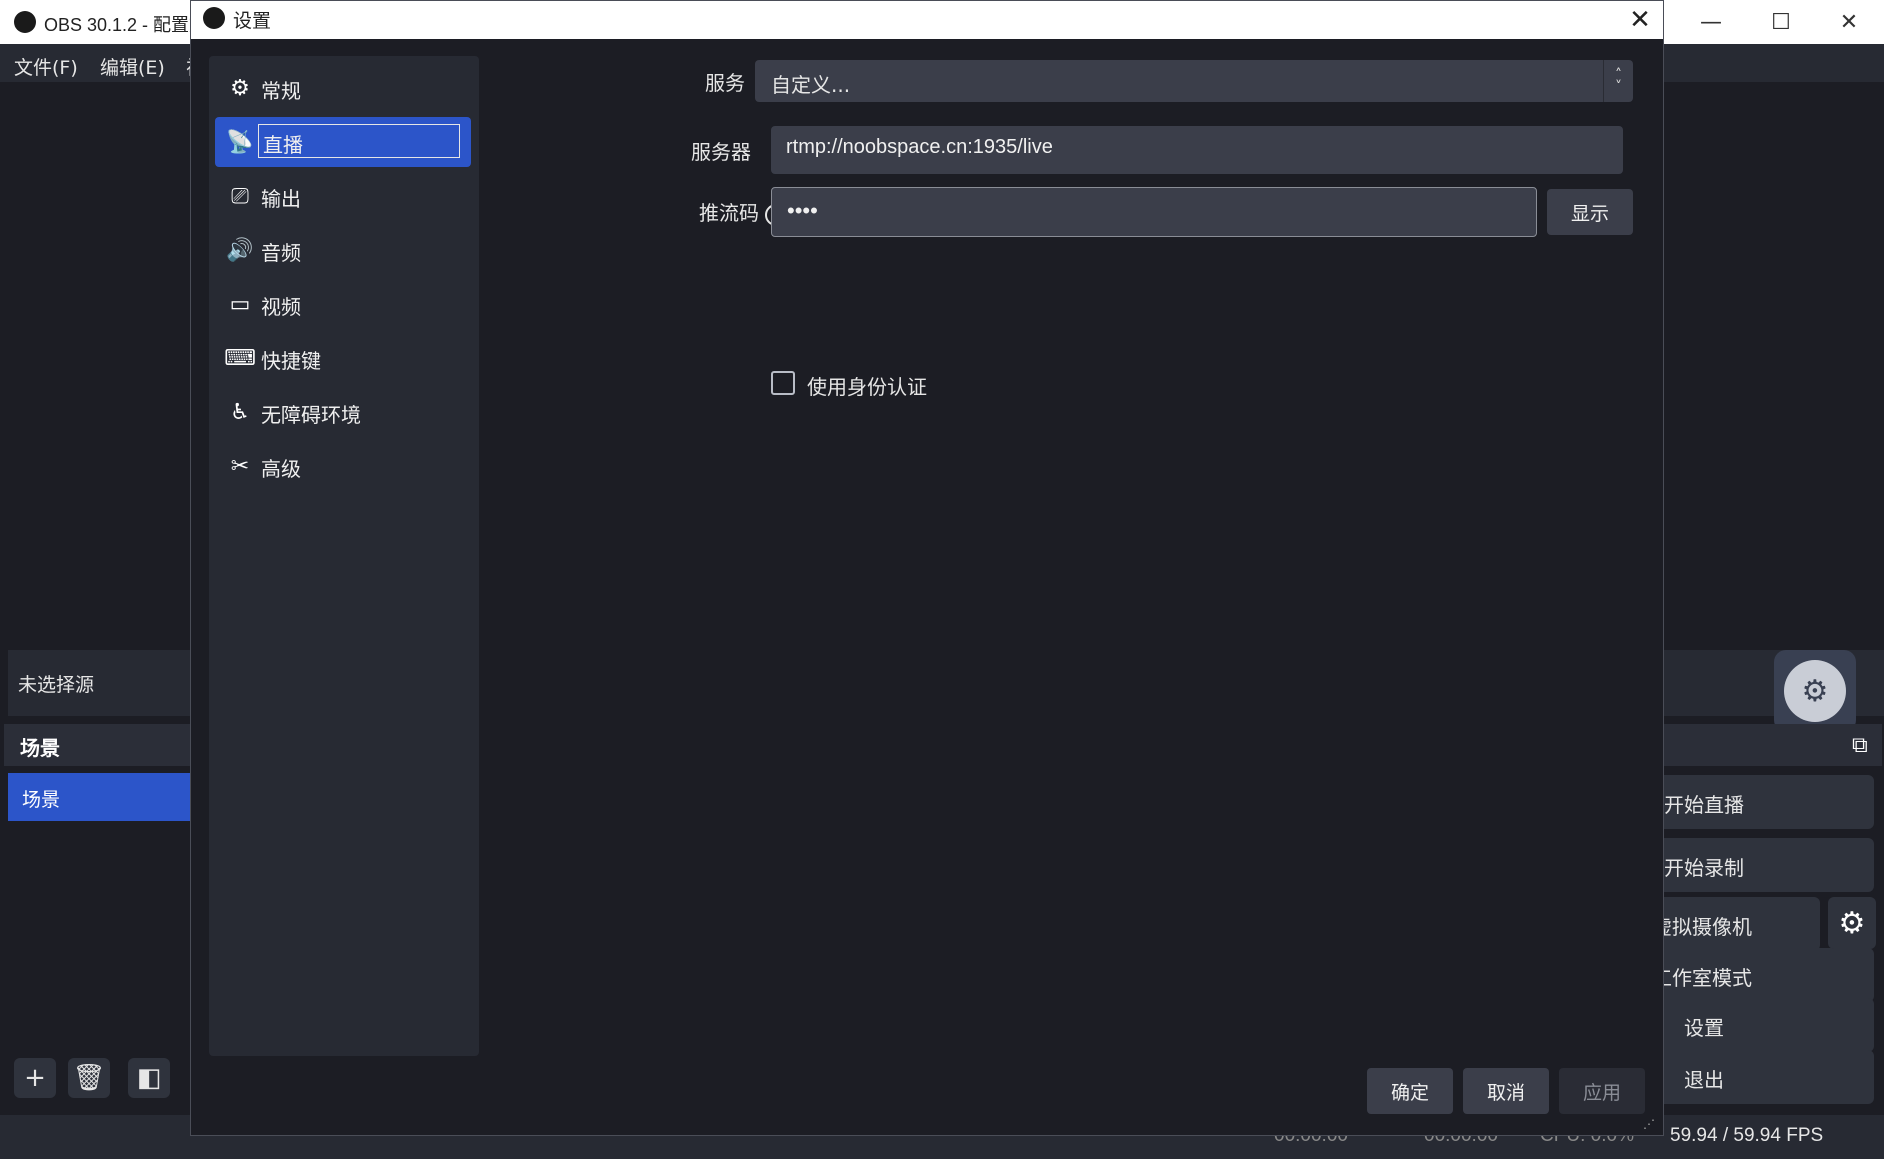 Image resolution: width=1884 pixels, height=1159 pixels. What do you see at coordinates (240, 196) in the screenshot?
I see `output-icon: ⎚` at bounding box center [240, 196].